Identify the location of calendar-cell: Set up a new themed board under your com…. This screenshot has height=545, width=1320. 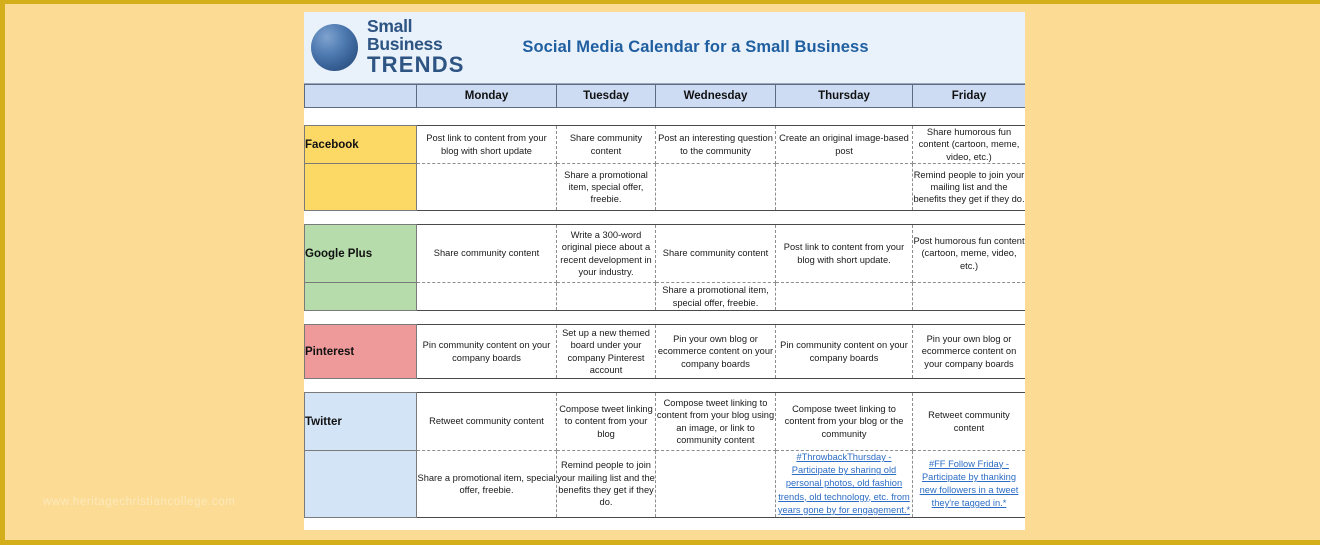
(606, 351).